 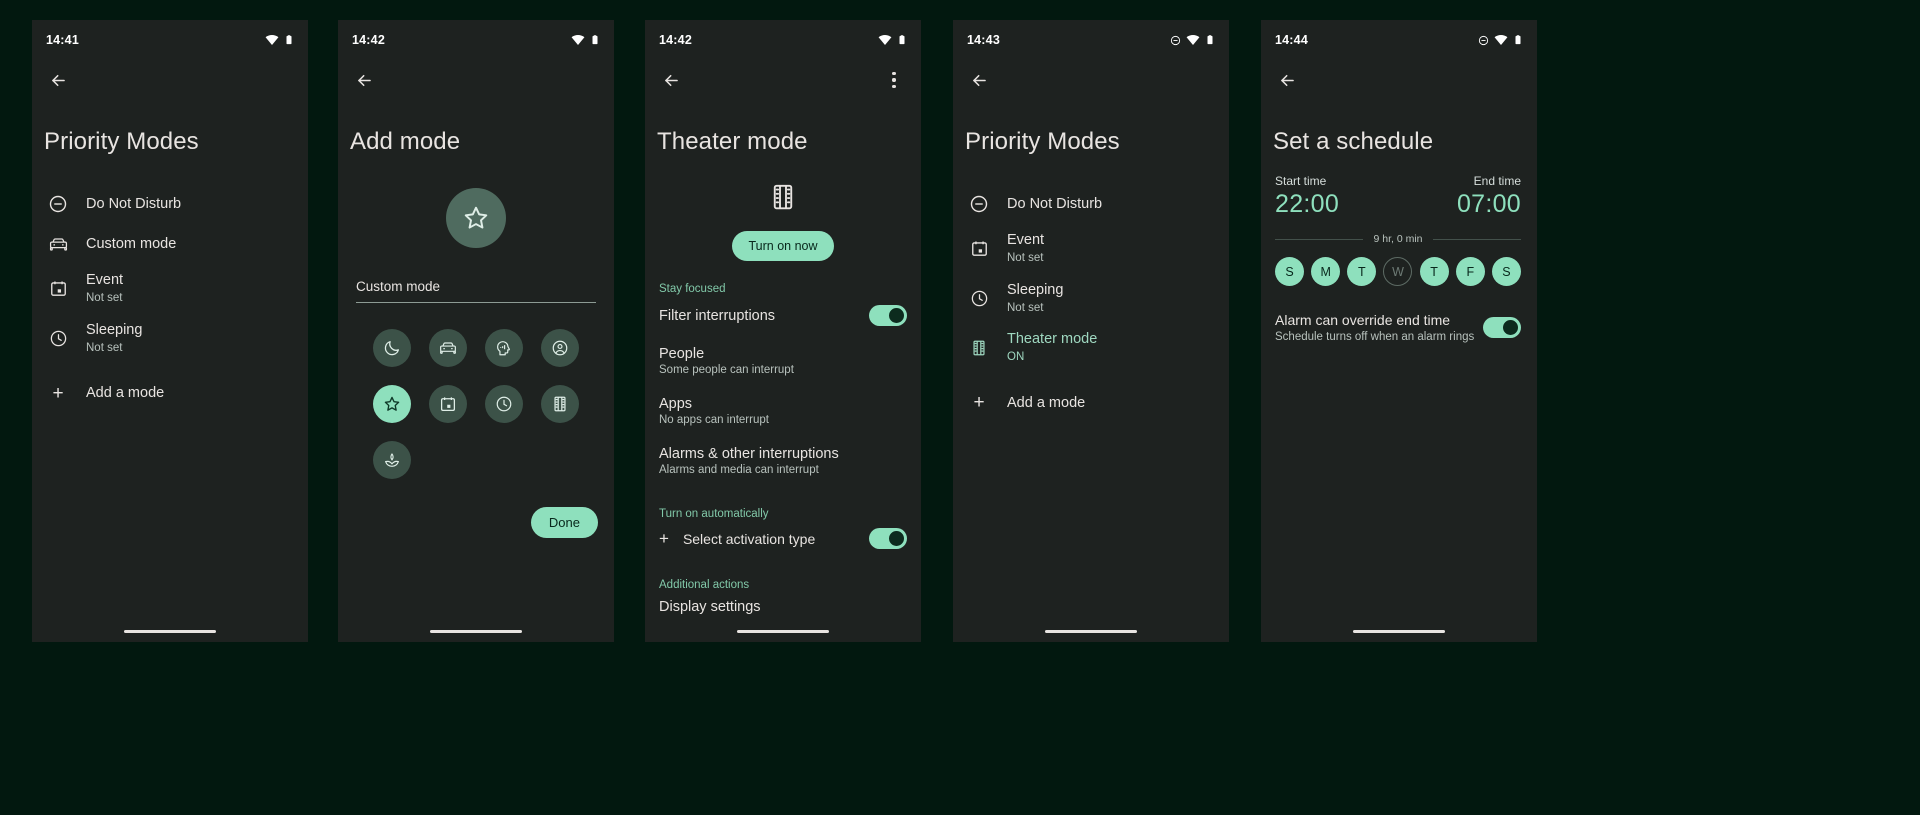 What do you see at coordinates (1362, 271) in the screenshot?
I see `day-chip-tuesday: T` at bounding box center [1362, 271].